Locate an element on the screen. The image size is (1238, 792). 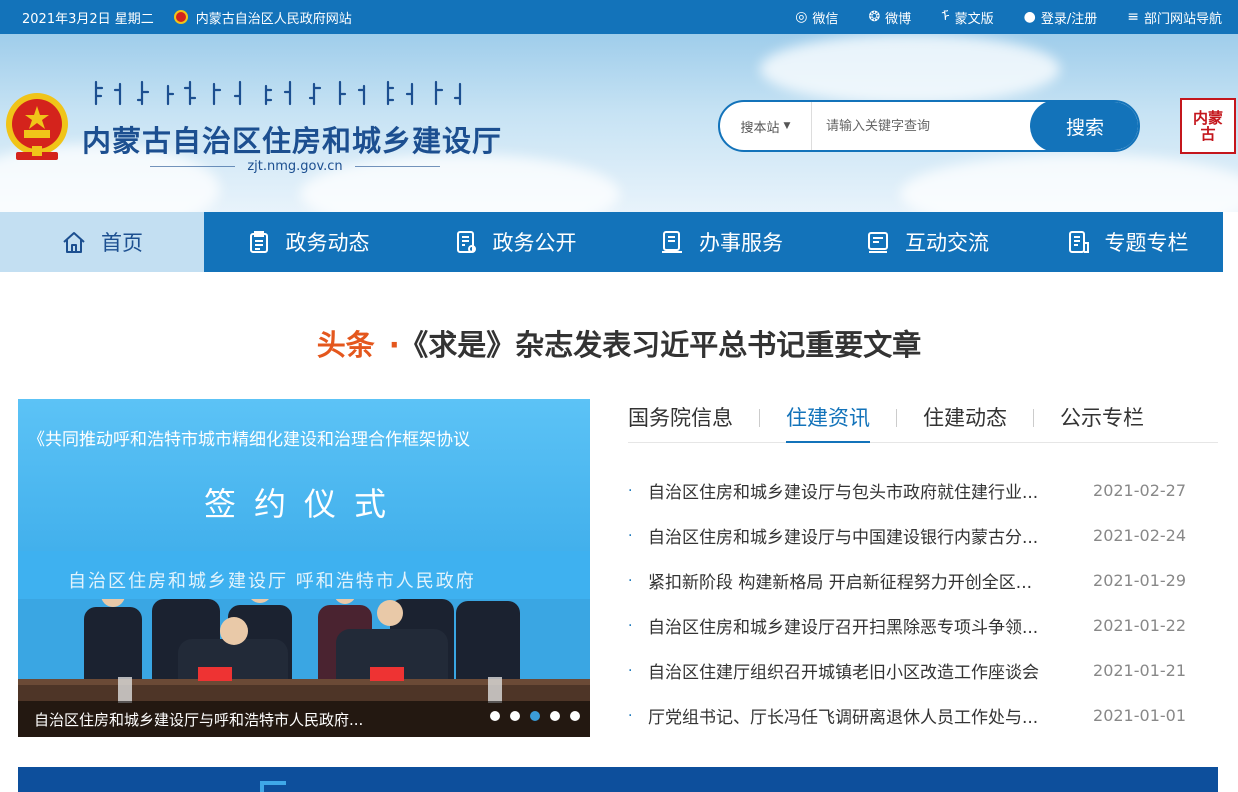
nav-item-open: 政务公开 is located at coordinates (514, 242).